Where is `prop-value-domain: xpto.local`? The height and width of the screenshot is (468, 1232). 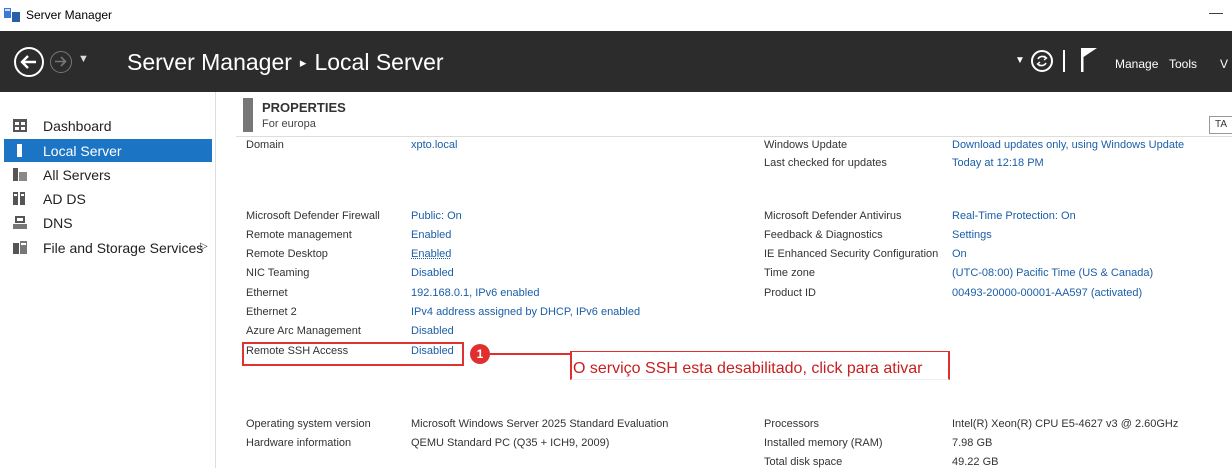
prop-value-domain: xpto.local is located at coordinates (434, 145).